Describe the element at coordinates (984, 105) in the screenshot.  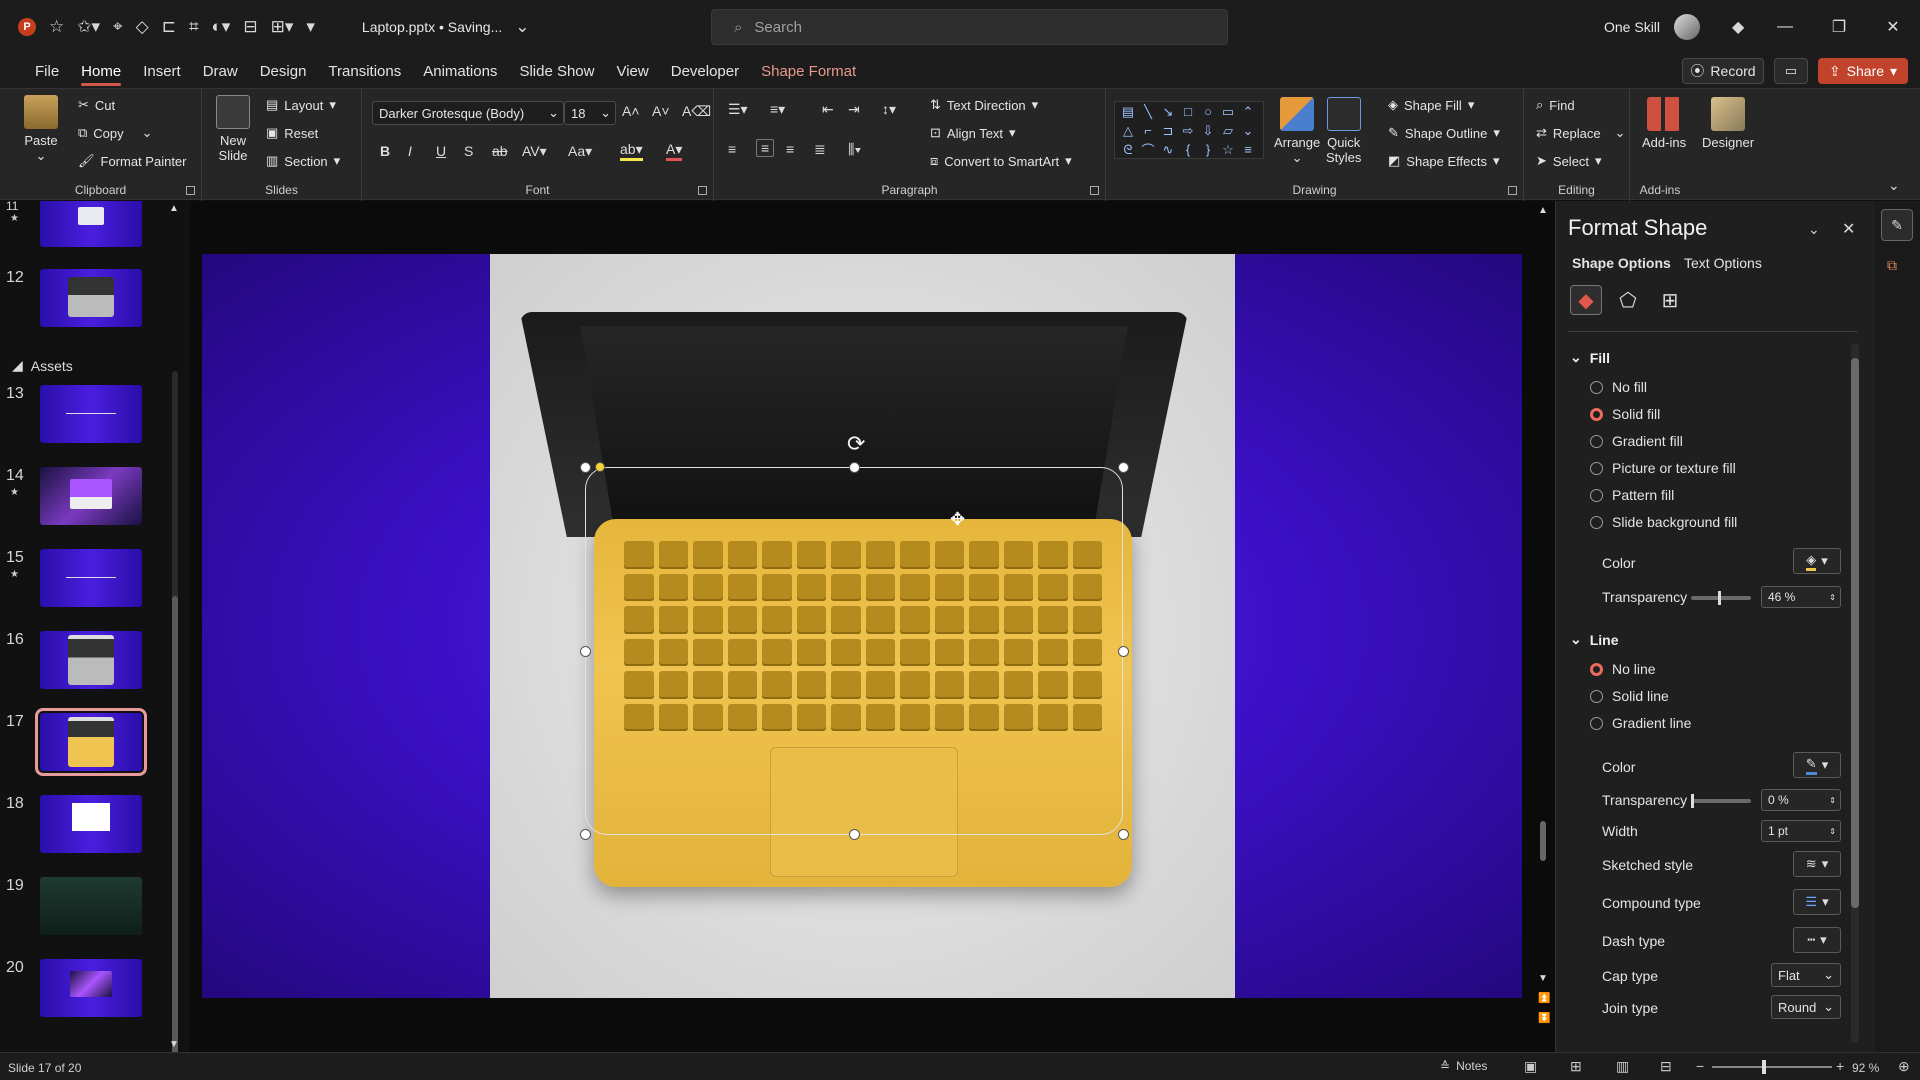
I see `text-direction-button: ⇅ Text Direction ▾` at that location.